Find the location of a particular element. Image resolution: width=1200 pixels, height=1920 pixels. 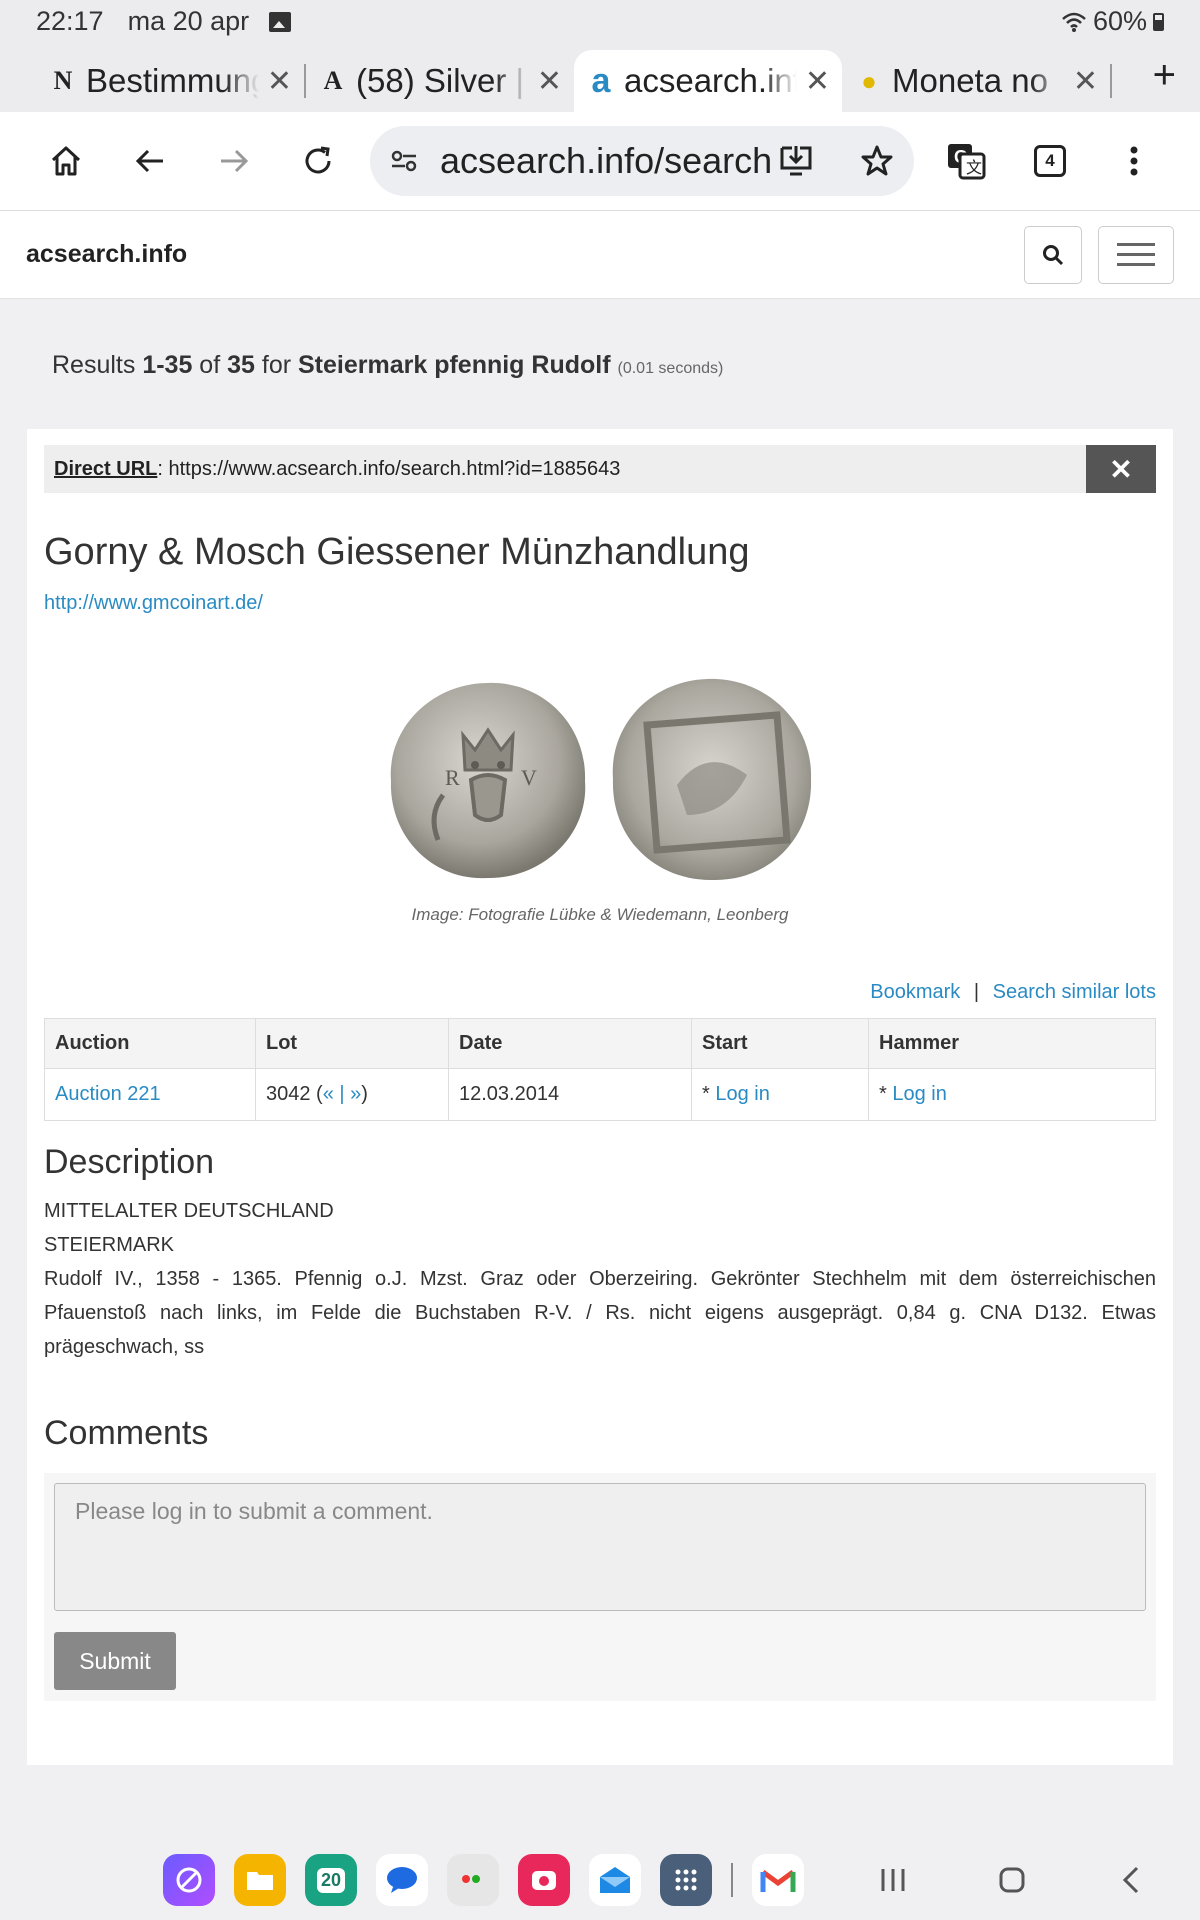

reload-button is located at coordinates (318, 161).